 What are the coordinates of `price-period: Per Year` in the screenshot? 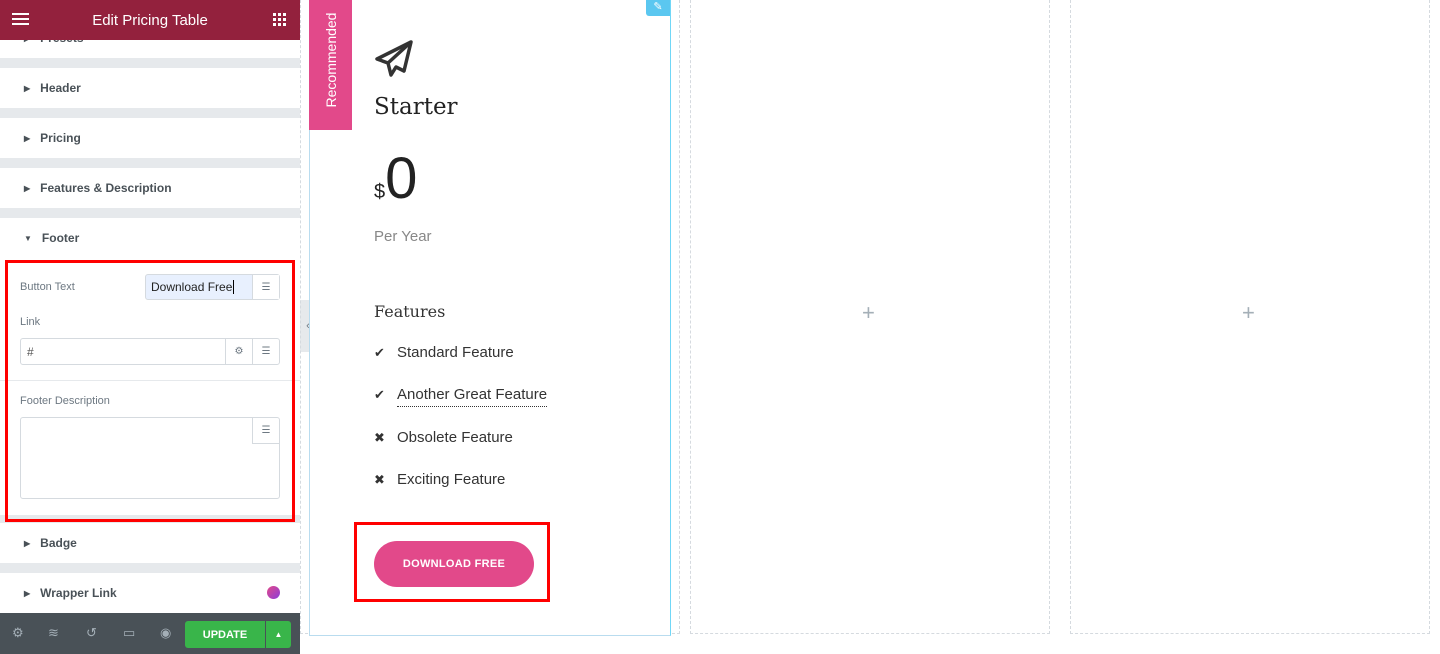 It's located at (403, 236).